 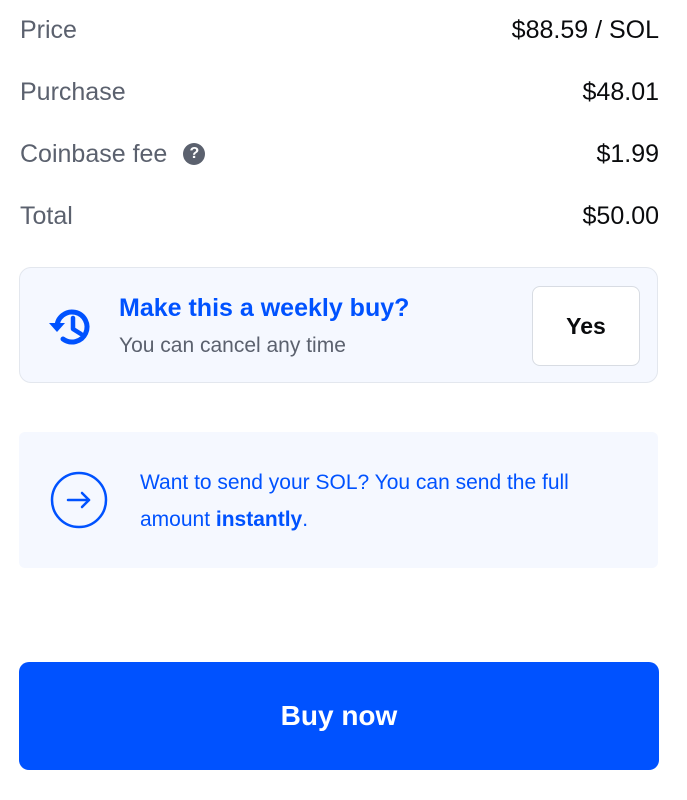 What do you see at coordinates (339, 30) in the screenshot?
I see `price-row: Price $88.59 / SOL` at bounding box center [339, 30].